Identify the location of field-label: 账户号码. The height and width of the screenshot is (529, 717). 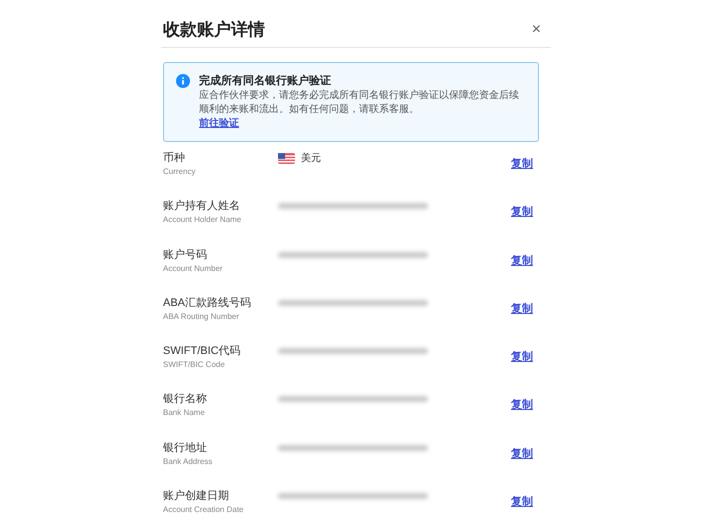
(185, 255).